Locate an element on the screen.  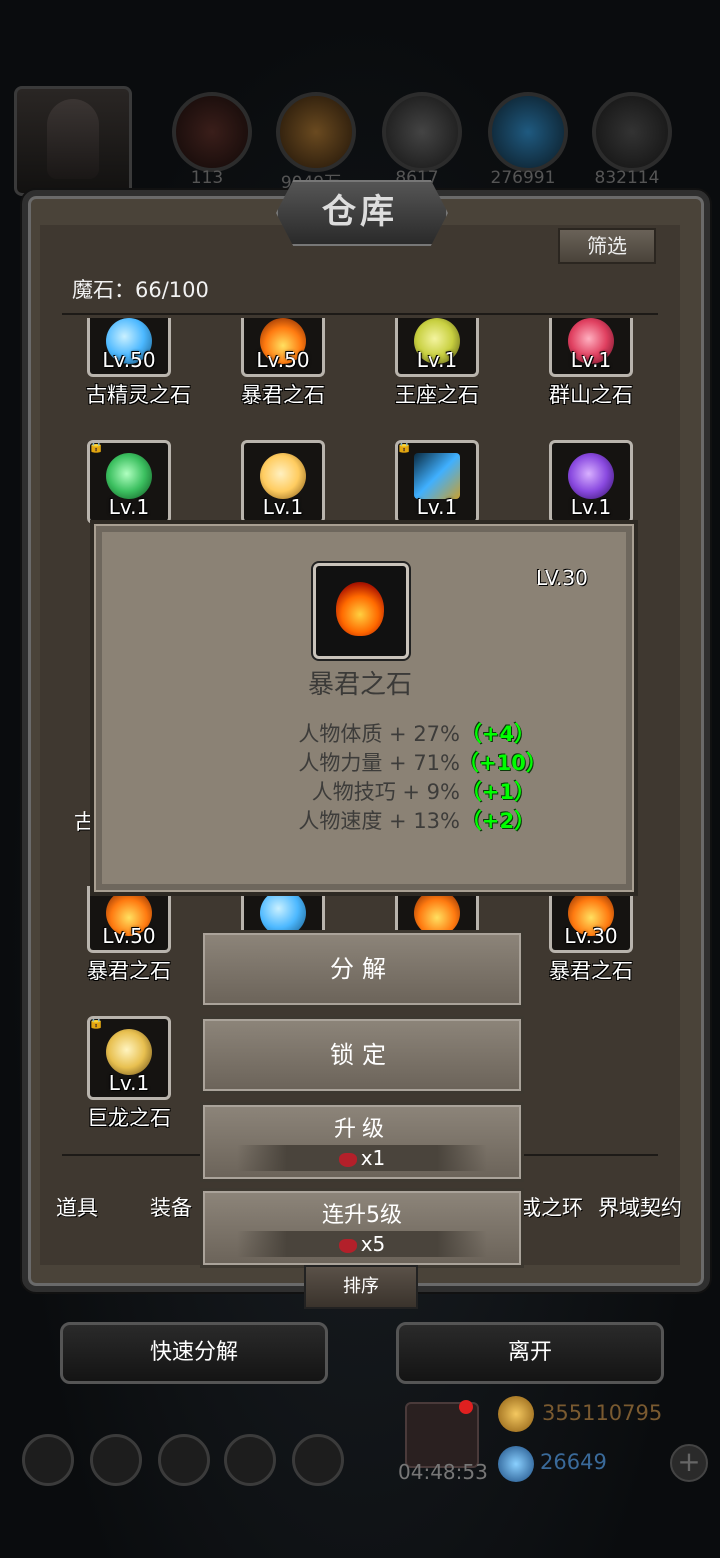
add-currency-button: + is located at coordinates (689, 1463).